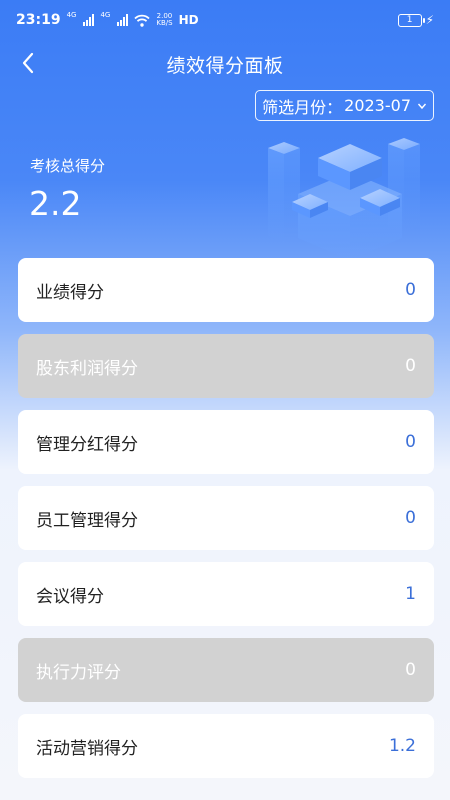 The width and height of the screenshot is (450, 800). I want to click on page-title: 绩效得分面板, so click(225, 66).